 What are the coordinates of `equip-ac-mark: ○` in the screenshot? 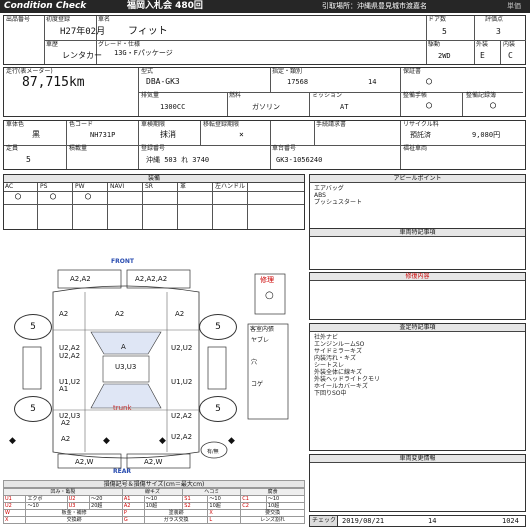 It's located at (18, 196).